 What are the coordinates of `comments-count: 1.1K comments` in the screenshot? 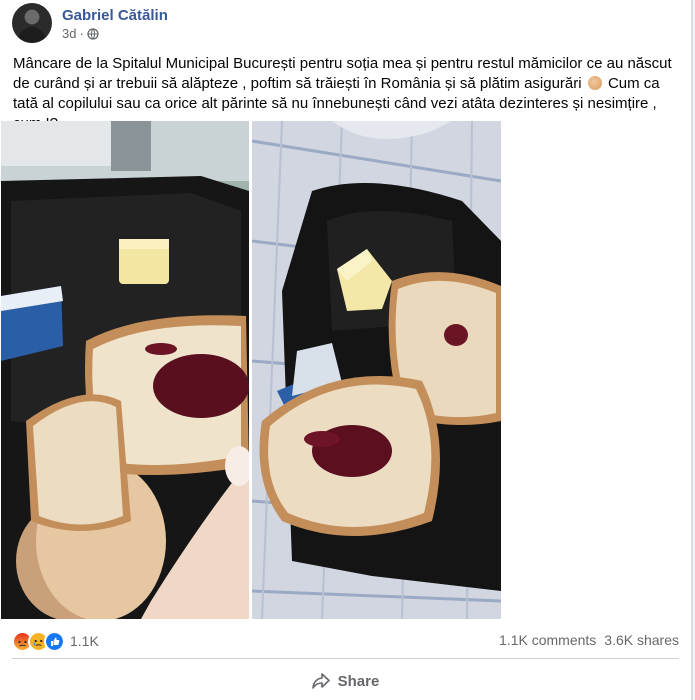 It's located at (547, 640).